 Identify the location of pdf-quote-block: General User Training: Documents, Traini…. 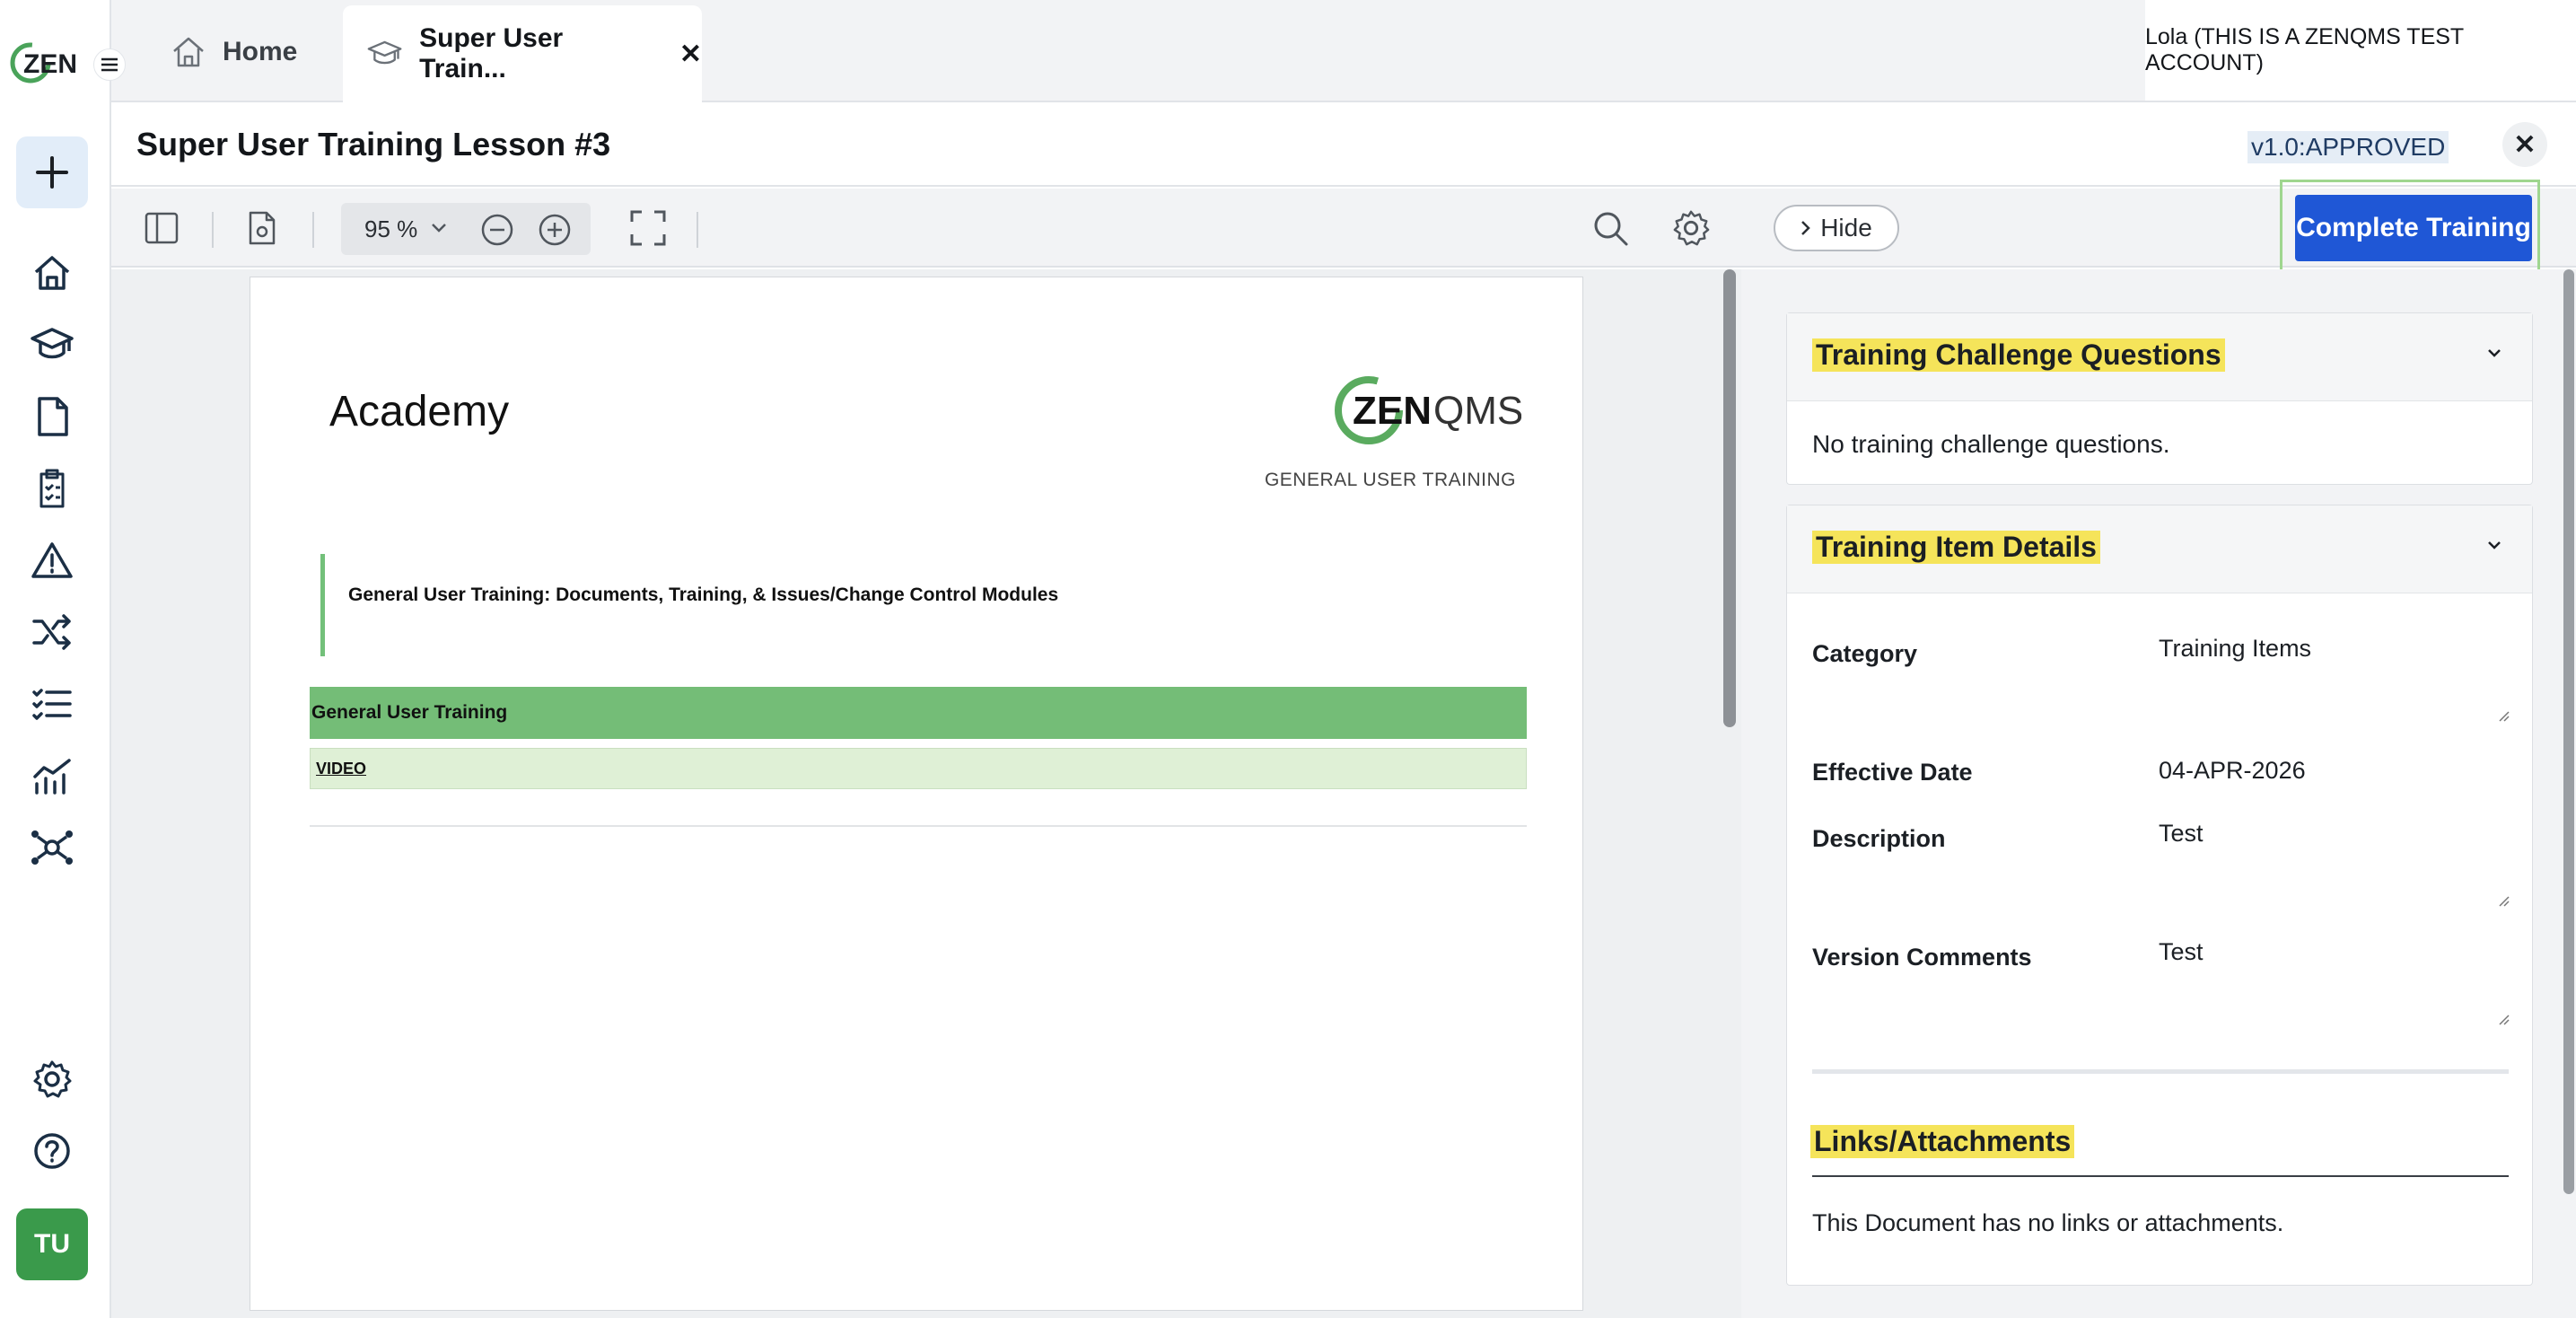
(903, 605).